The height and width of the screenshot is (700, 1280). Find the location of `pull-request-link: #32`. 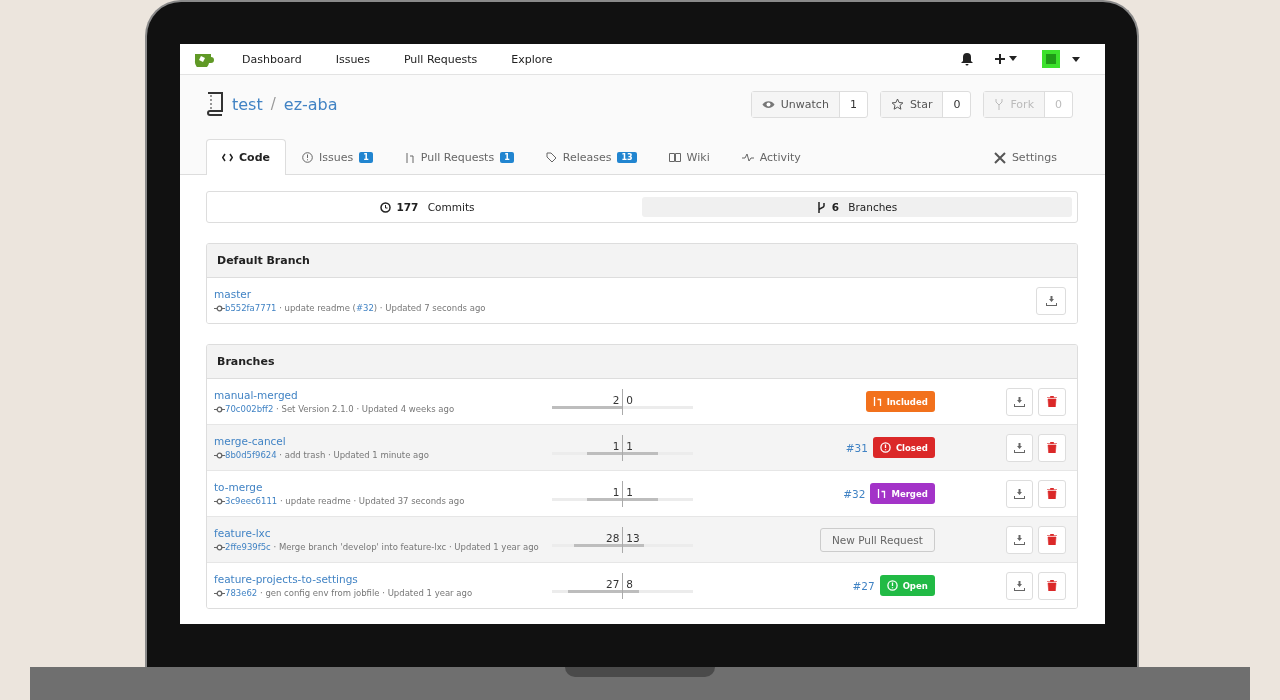

pull-request-link: #32 is located at coordinates (854, 493).